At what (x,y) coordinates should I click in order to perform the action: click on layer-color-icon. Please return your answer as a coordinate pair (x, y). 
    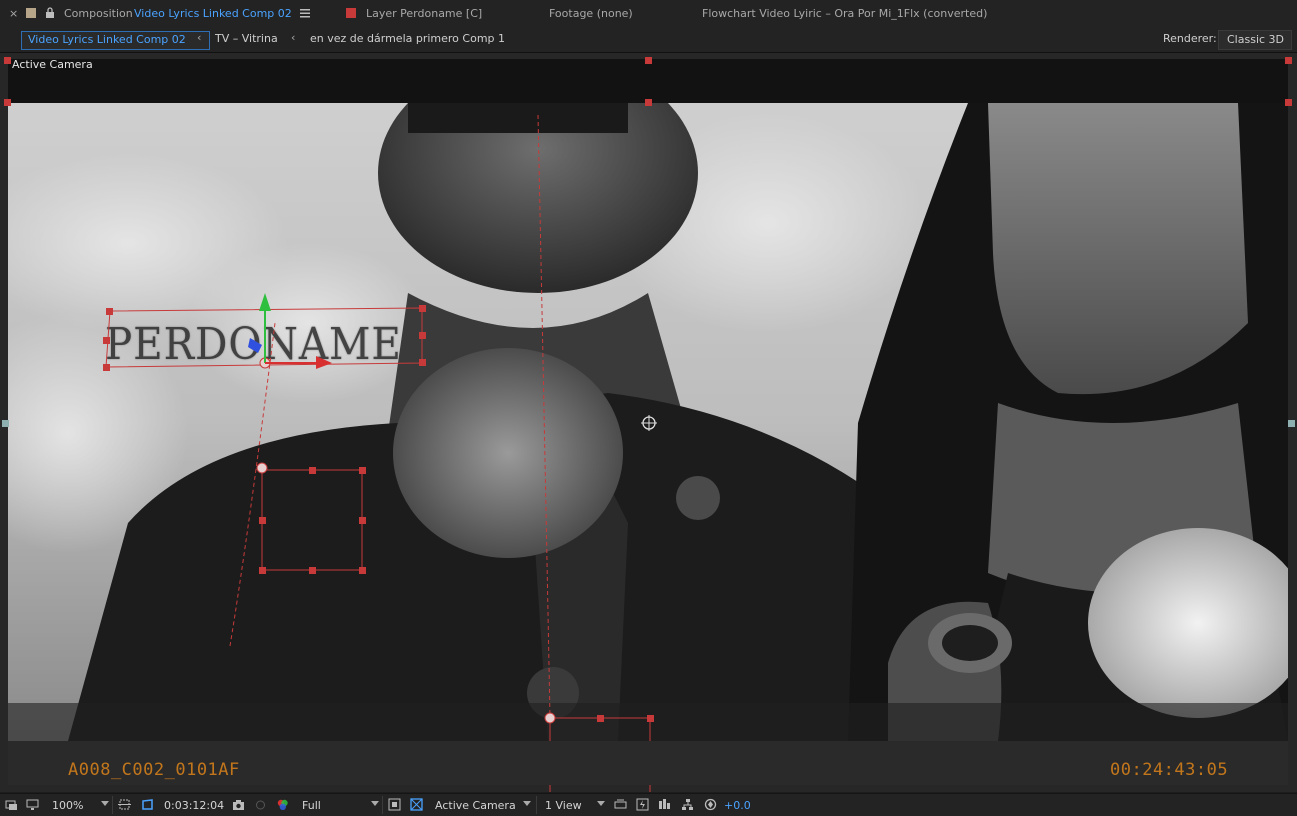
    Looking at the image, I should click on (351, 13).